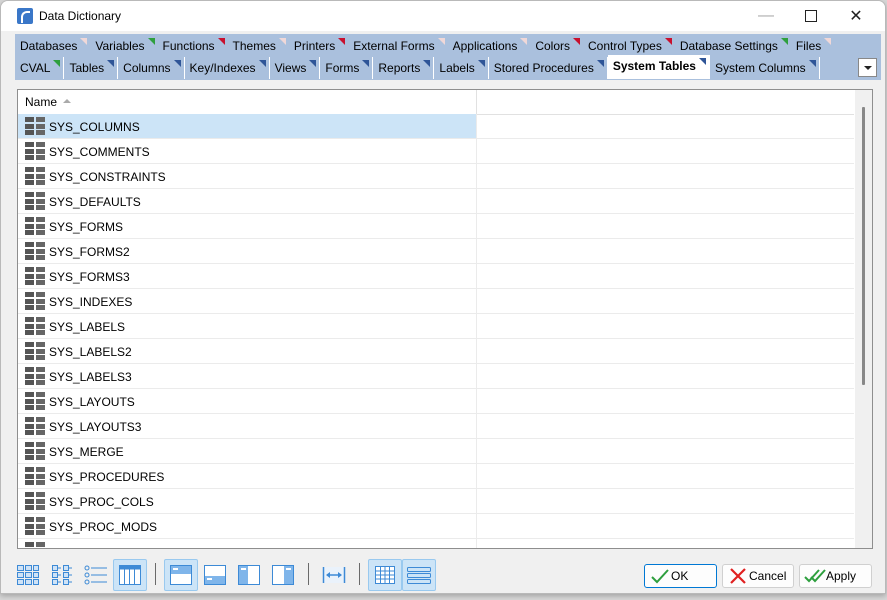 The width and height of the screenshot is (887, 600). I want to click on close-button: ✕, so click(856, 16).